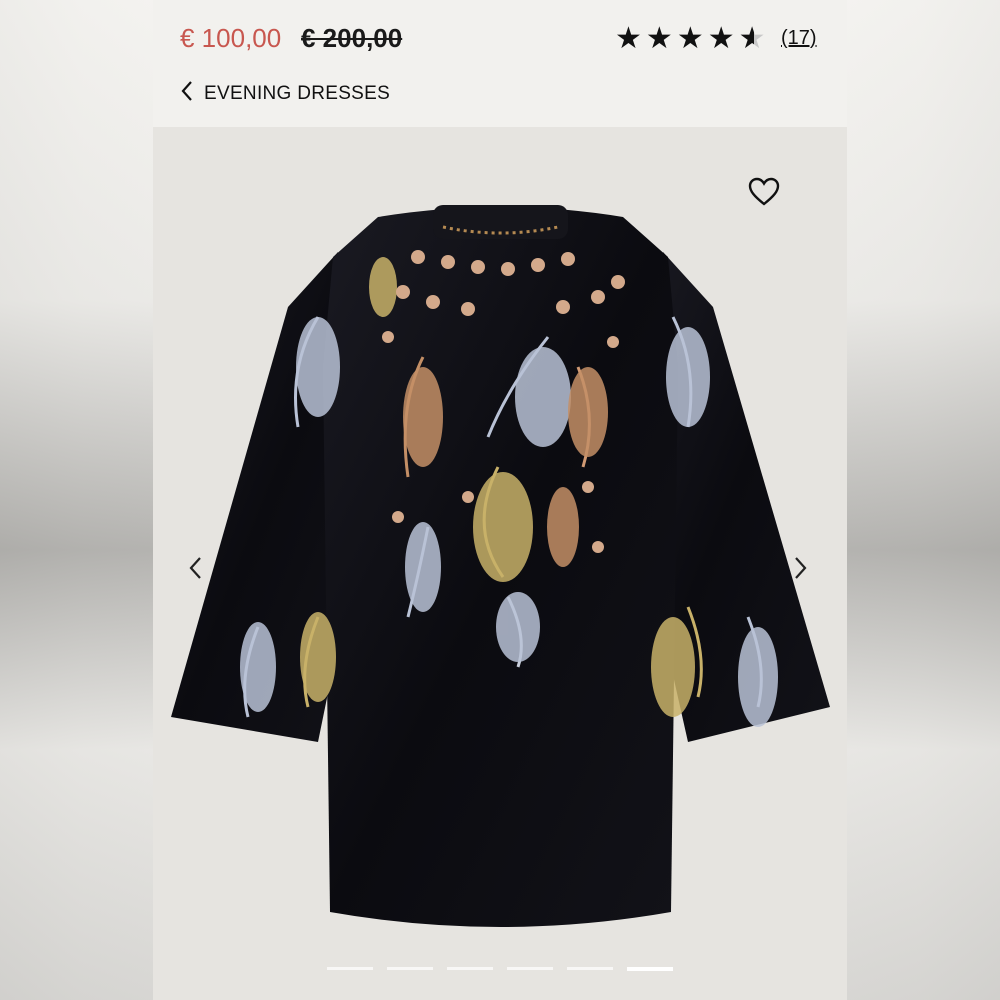  I want to click on rating-stars: ★ ★ ★ ★ ★, so click(690, 39).